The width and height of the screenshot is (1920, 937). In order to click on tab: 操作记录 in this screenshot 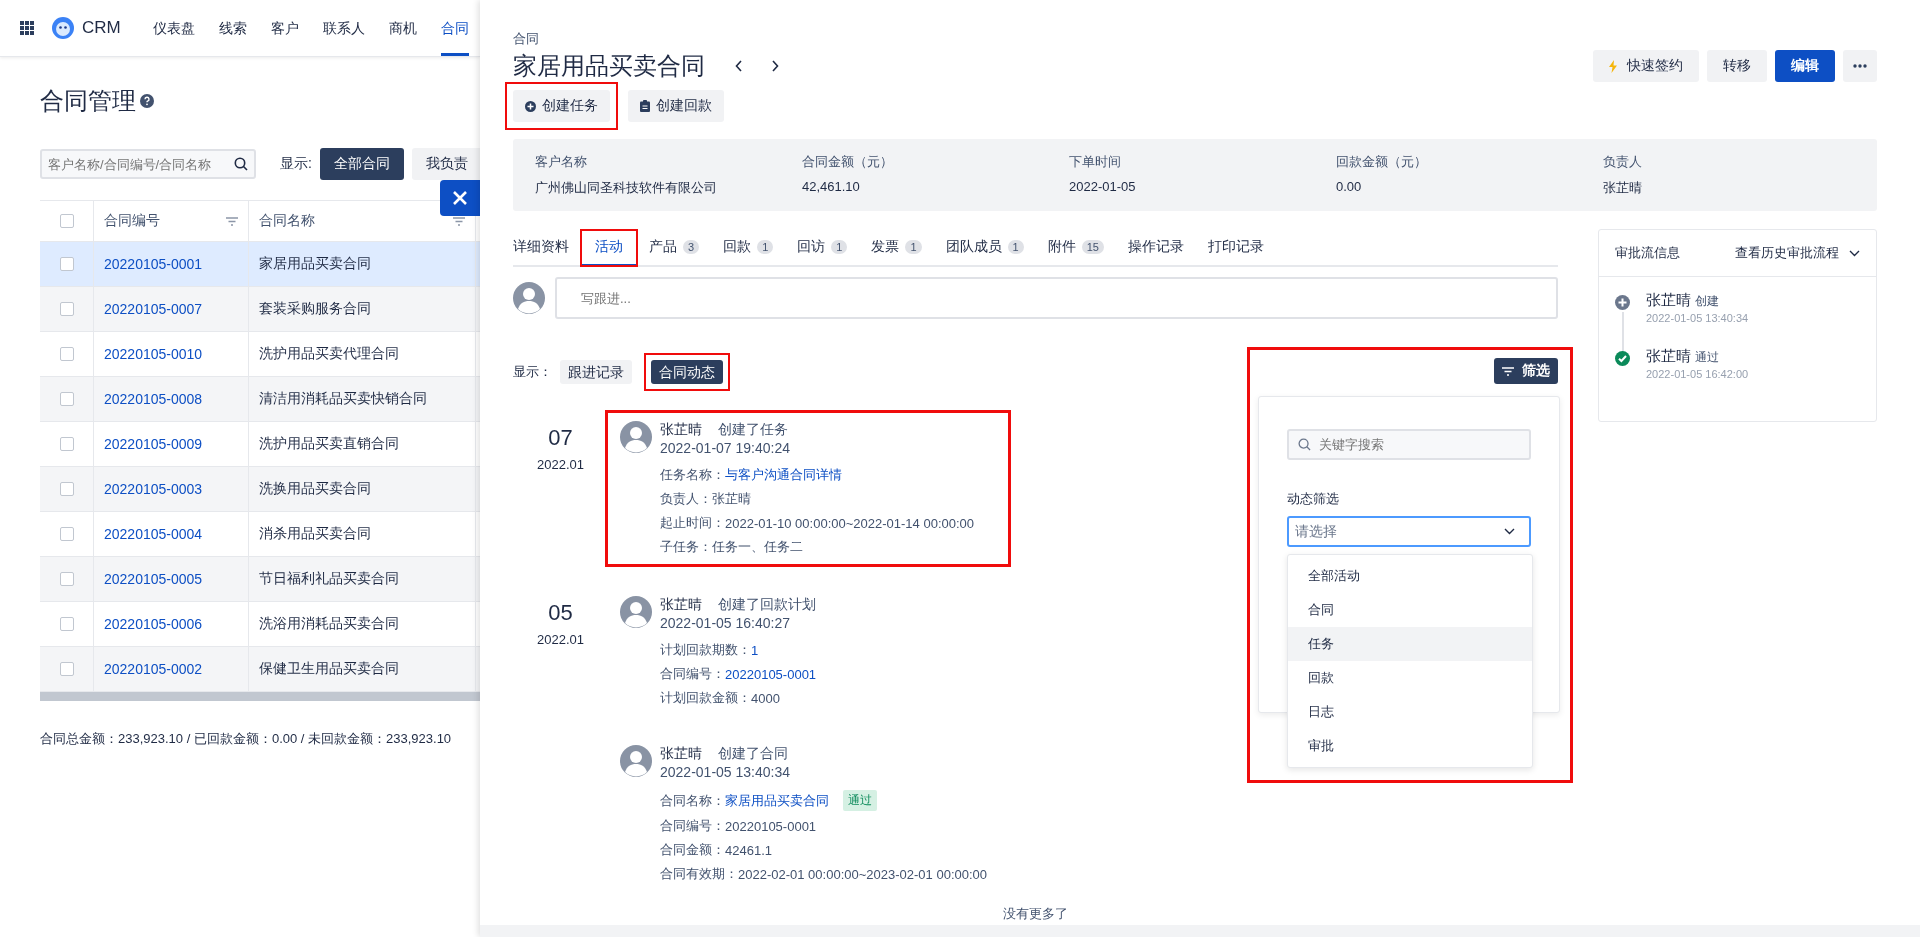, I will do `click(1155, 248)`.